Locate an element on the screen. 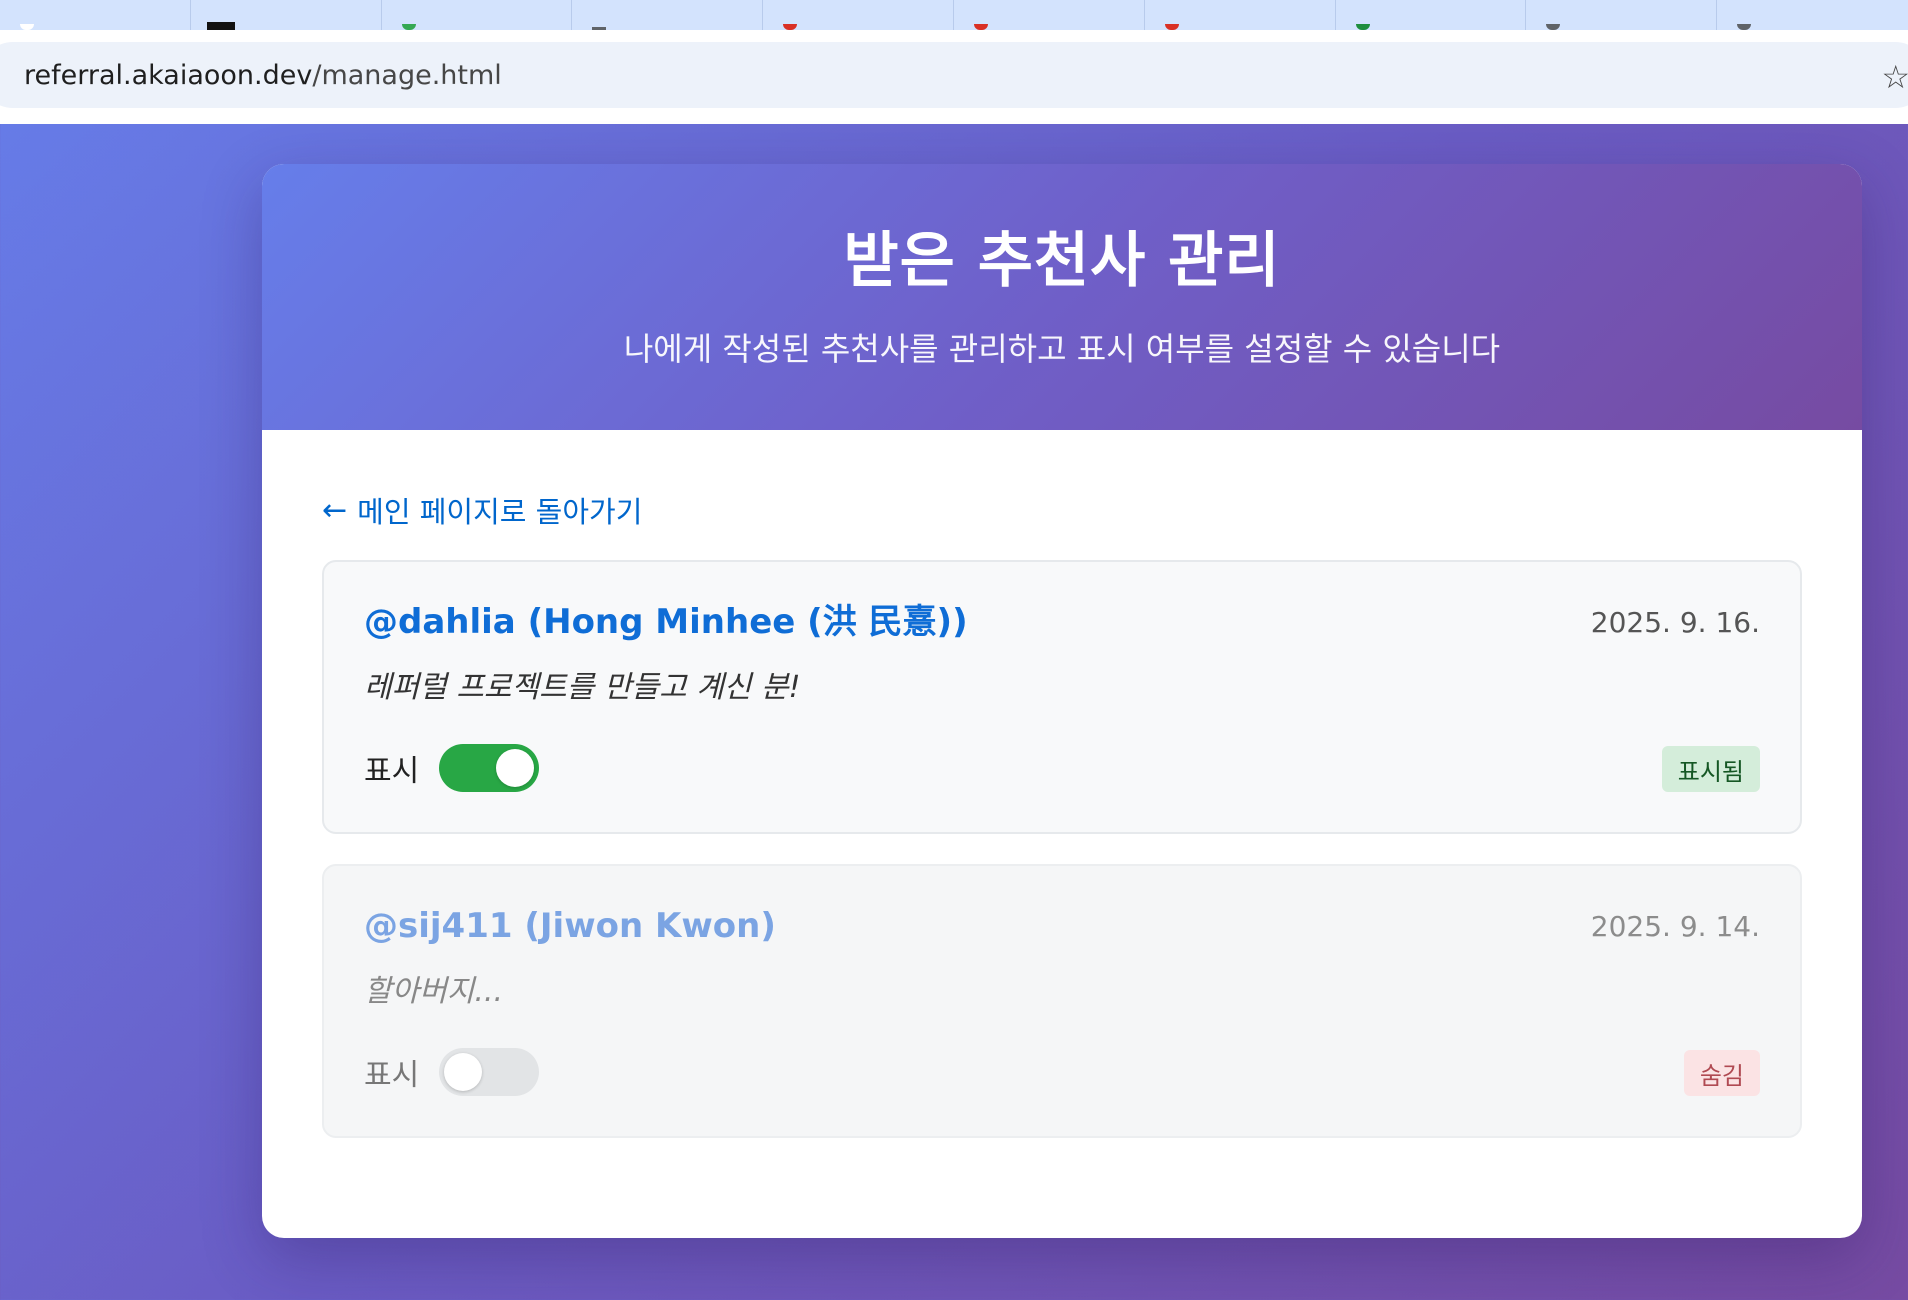 This screenshot has width=1908, height=1300. url-host: referral.akaiaoon.dev is located at coordinates (168, 75).